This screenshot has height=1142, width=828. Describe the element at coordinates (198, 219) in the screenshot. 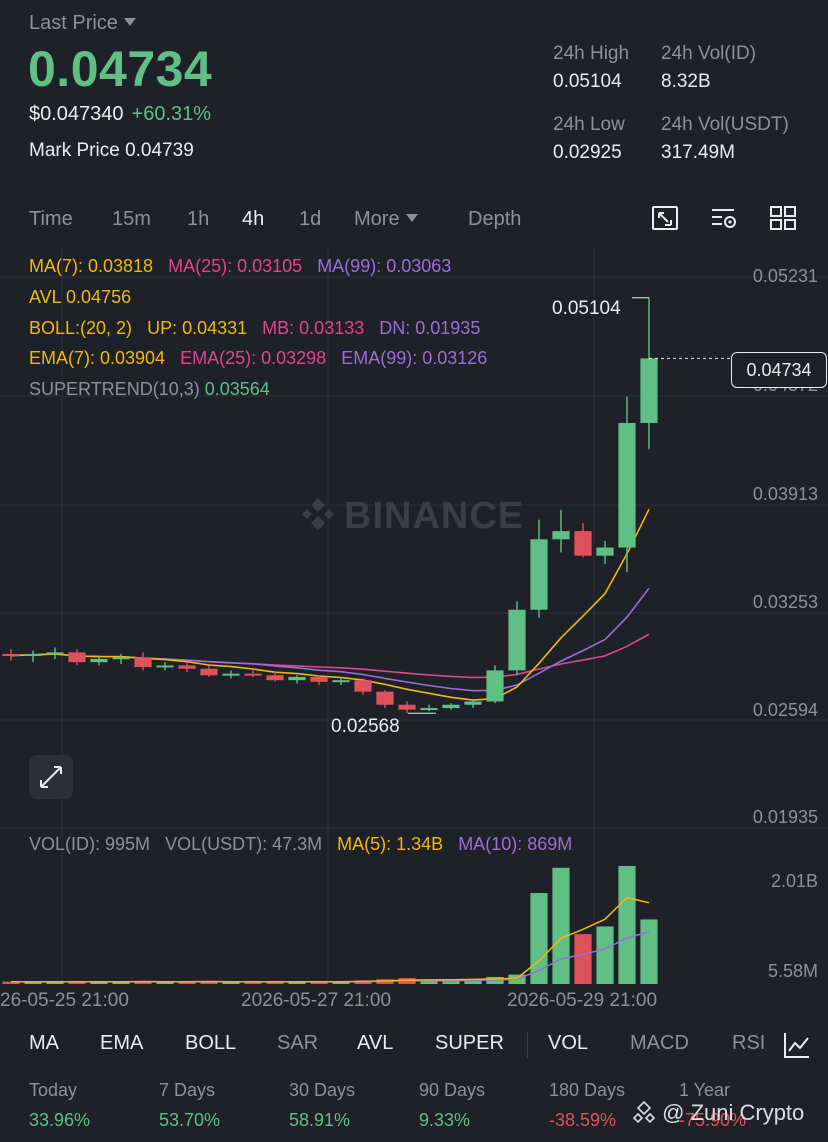

I see `tab-1h: 1h` at that location.